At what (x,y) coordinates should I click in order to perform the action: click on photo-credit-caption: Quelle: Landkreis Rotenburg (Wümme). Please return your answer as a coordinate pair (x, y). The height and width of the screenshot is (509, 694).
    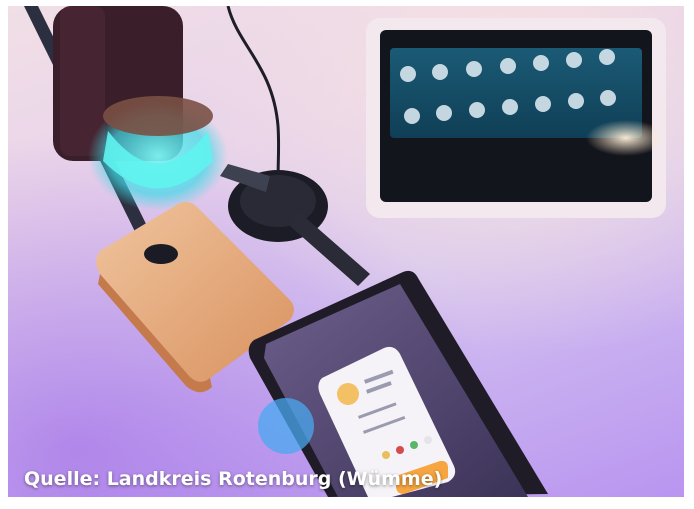
    Looking at the image, I should click on (233, 479).